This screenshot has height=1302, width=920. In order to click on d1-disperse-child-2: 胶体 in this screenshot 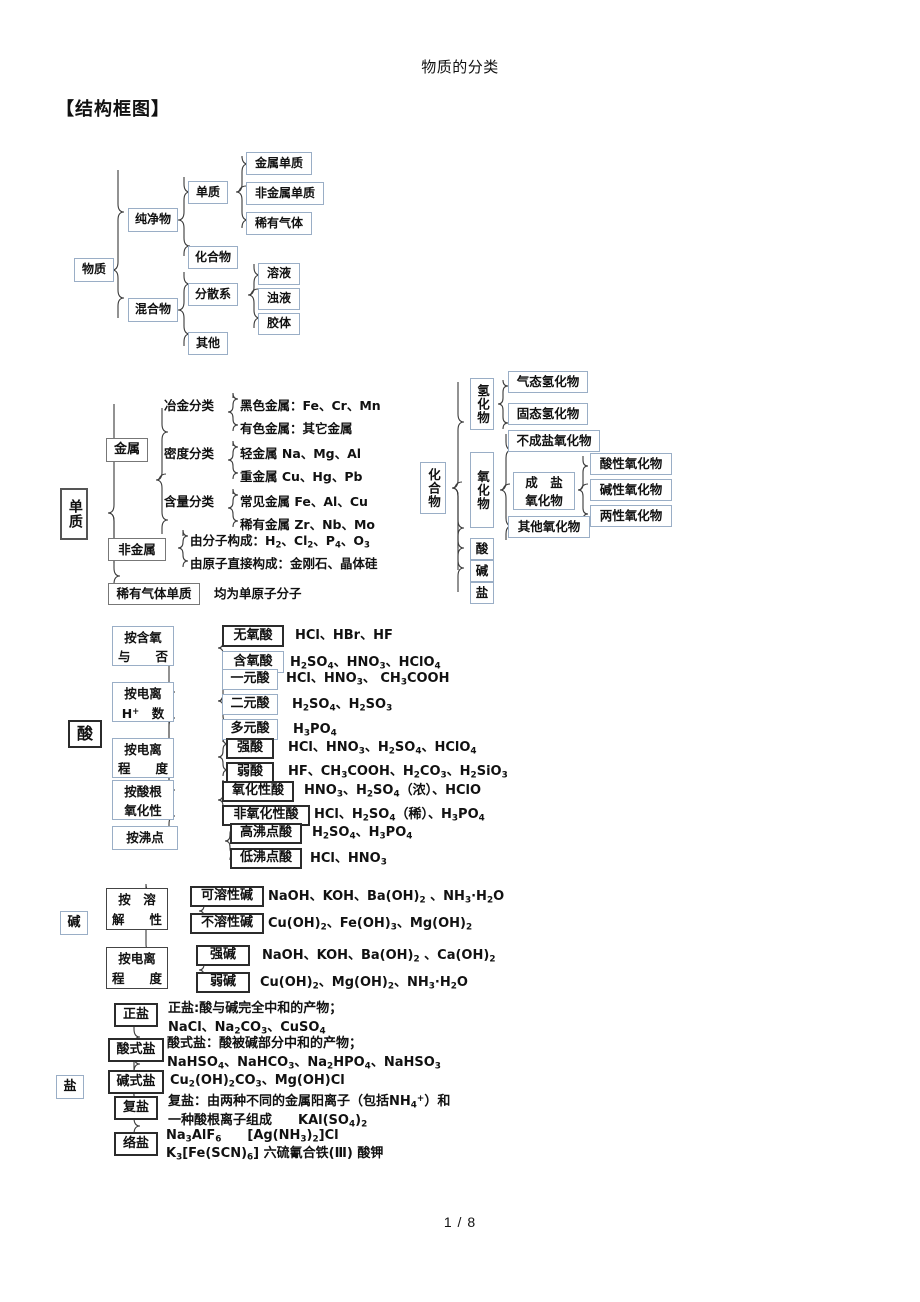, I will do `click(279, 324)`.